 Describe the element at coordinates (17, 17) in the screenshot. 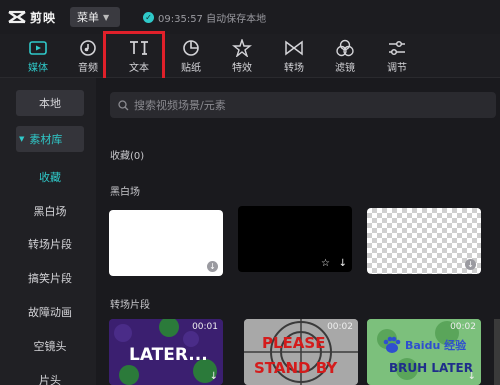

I see `capcut-logo-icon` at that location.